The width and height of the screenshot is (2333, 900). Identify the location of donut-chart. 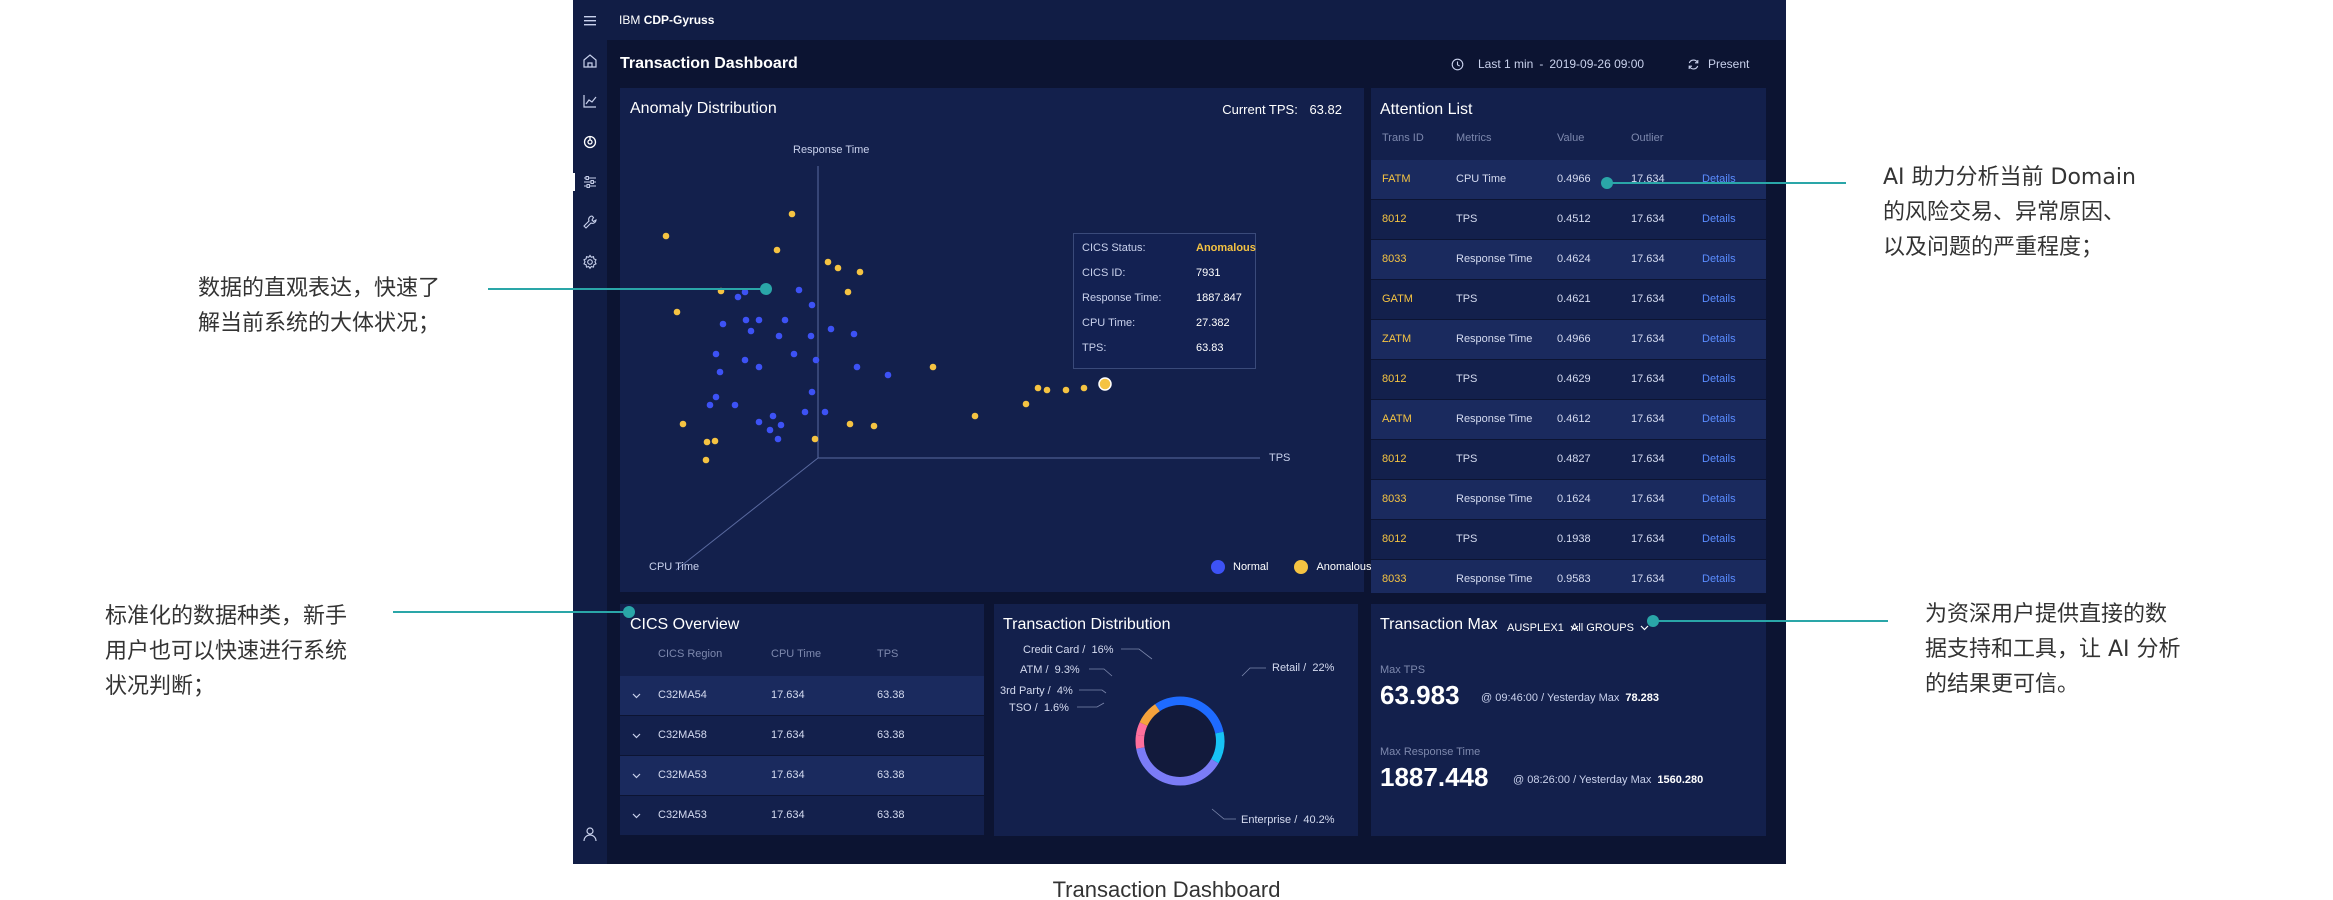
(1176, 720).